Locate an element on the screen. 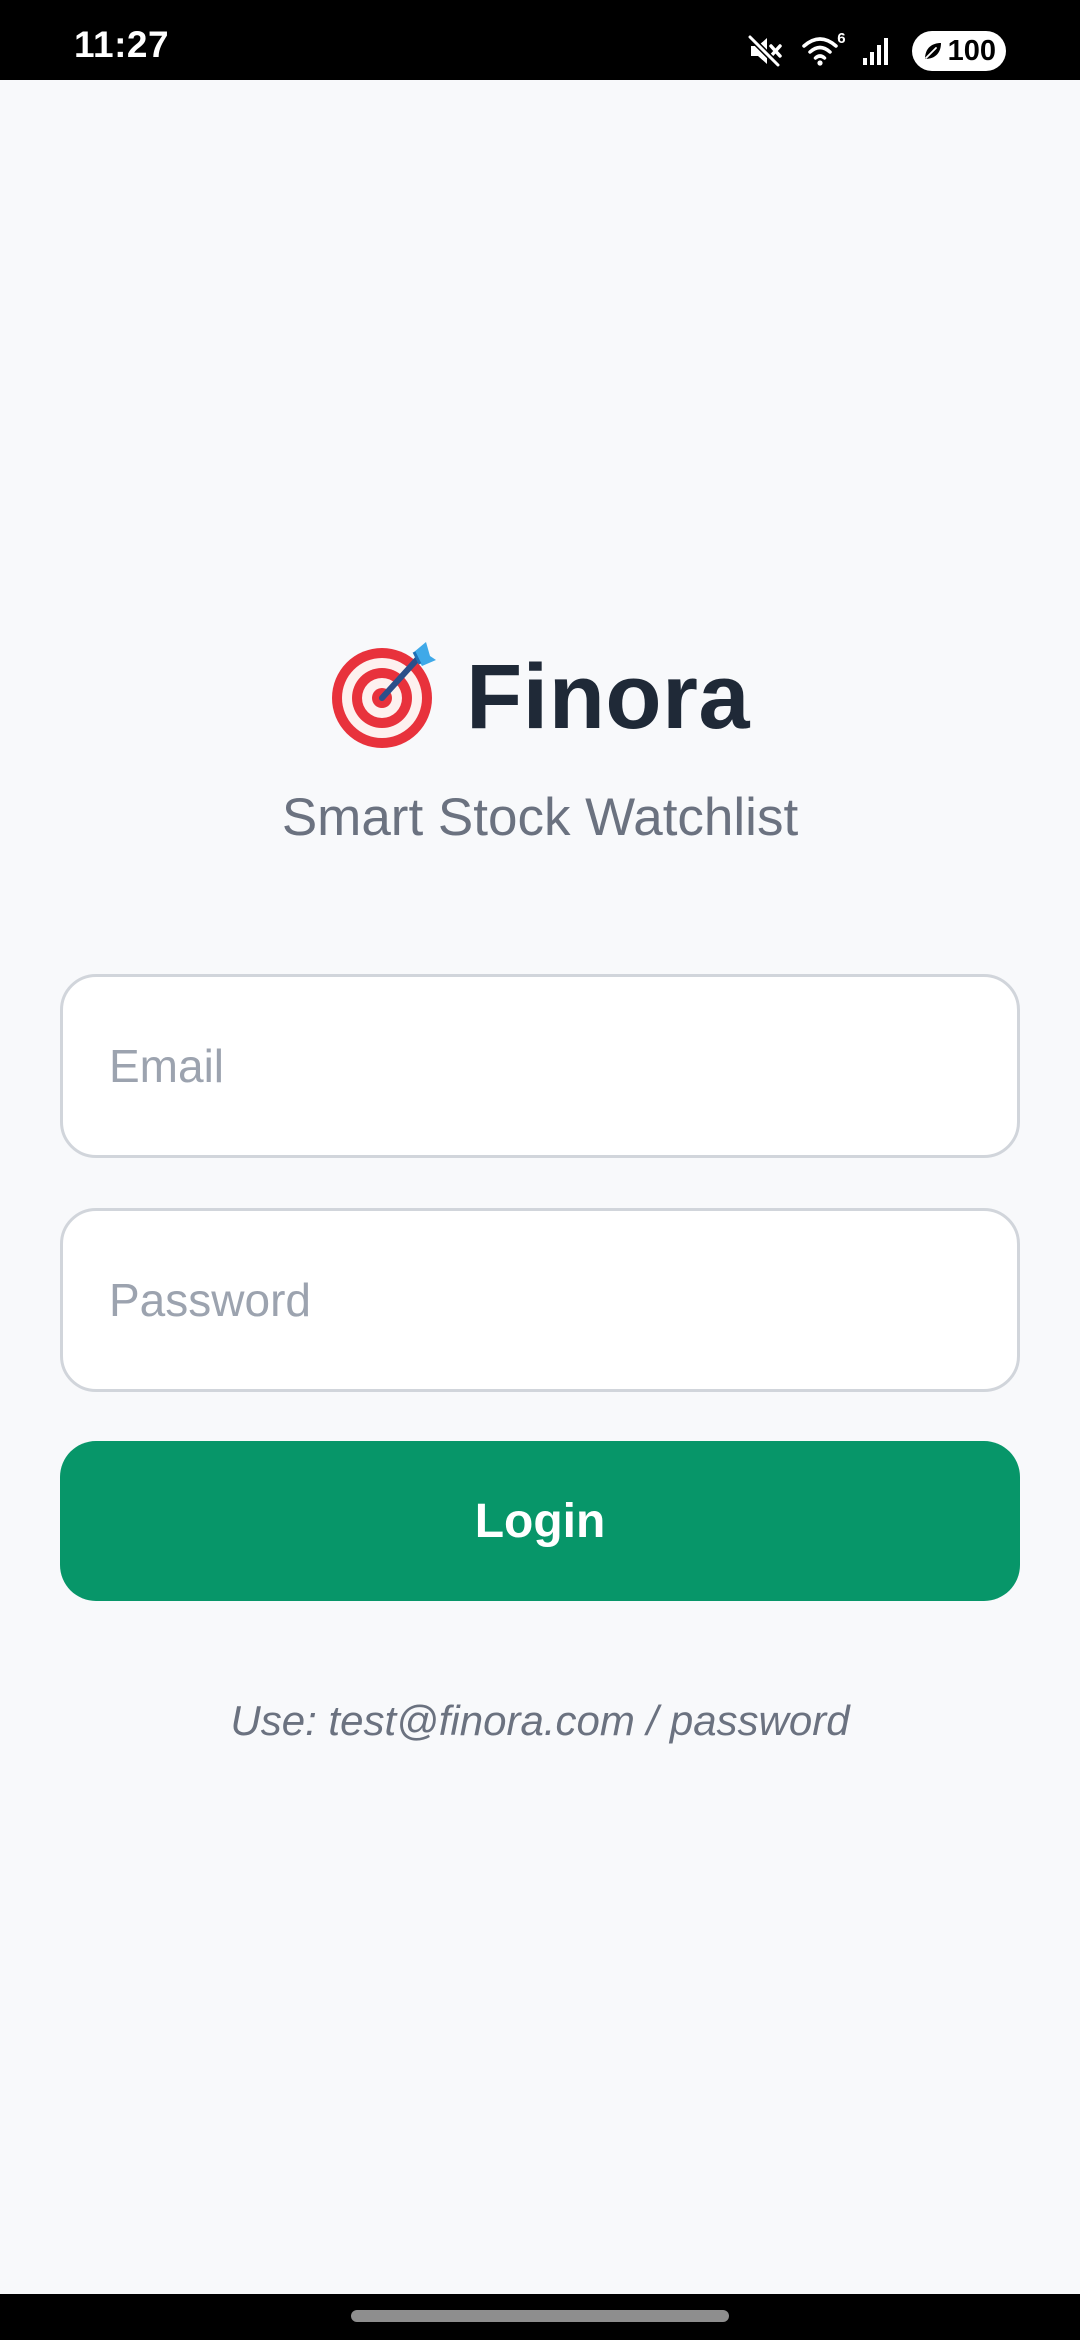 This screenshot has height=2340, width=1080. status-icons: 6 100 is located at coordinates (876, 51).